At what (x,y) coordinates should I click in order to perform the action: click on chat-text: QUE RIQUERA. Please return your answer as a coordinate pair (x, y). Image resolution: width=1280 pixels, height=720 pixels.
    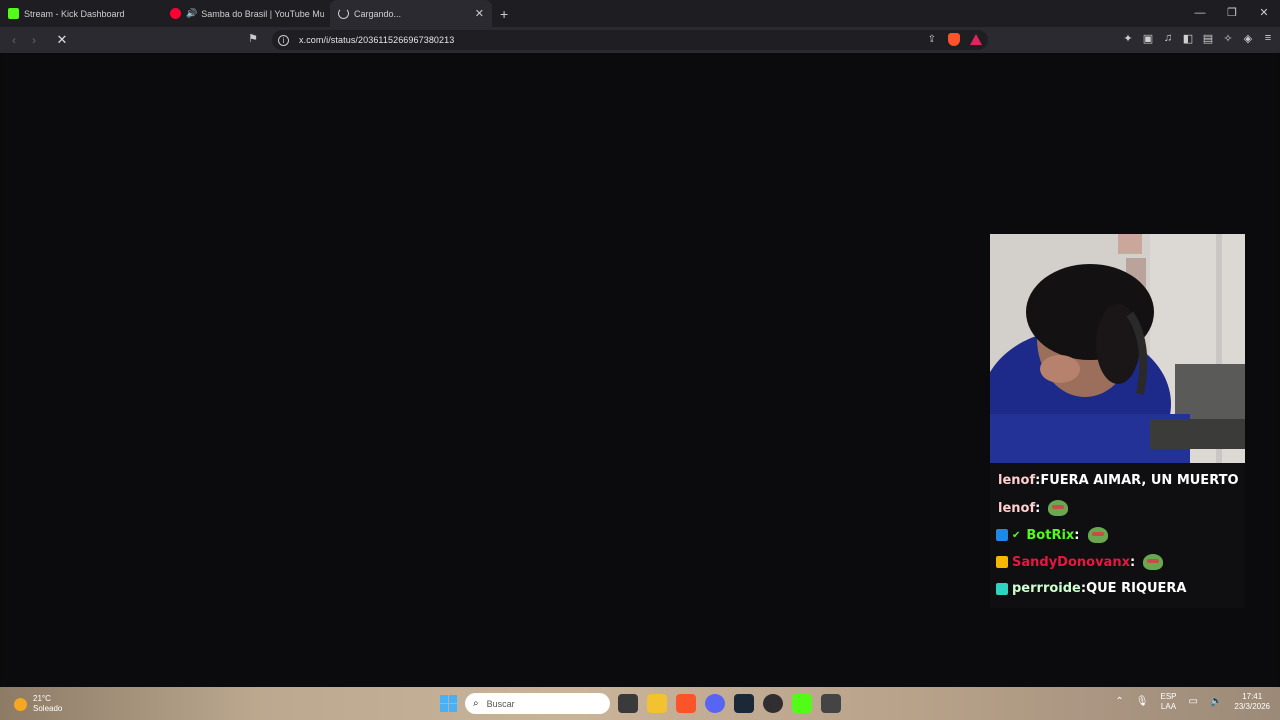
    Looking at the image, I should click on (1136, 588).